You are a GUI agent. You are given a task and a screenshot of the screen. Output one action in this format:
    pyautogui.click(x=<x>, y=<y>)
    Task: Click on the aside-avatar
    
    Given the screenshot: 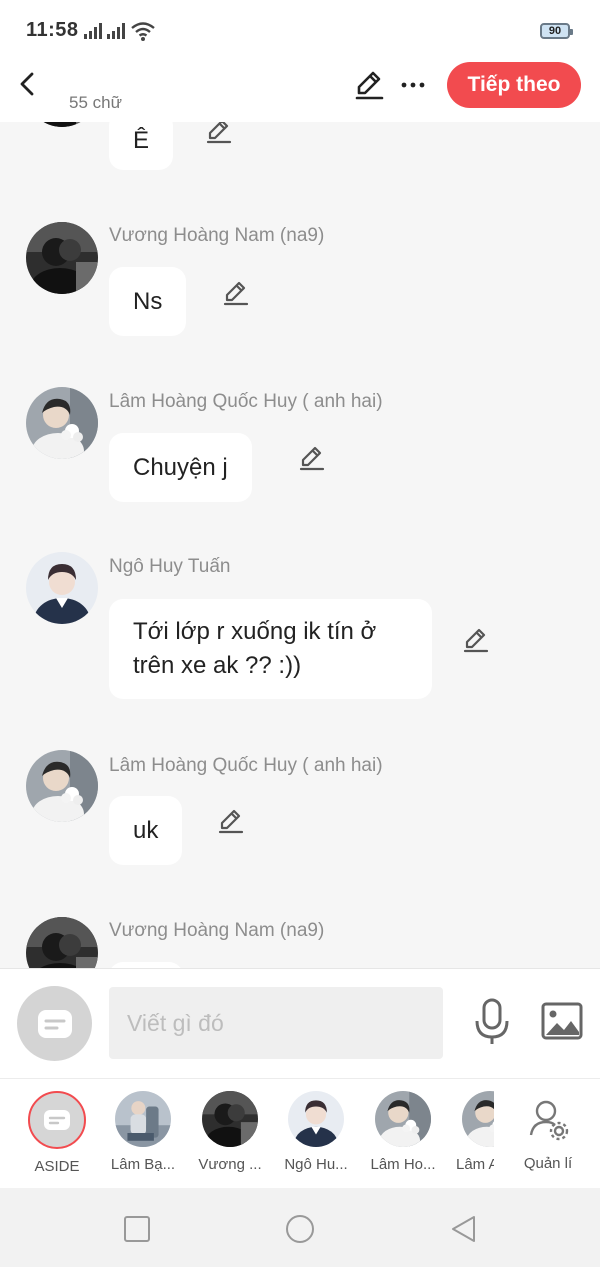 What is the action you would take?
    pyautogui.click(x=57, y=1120)
    